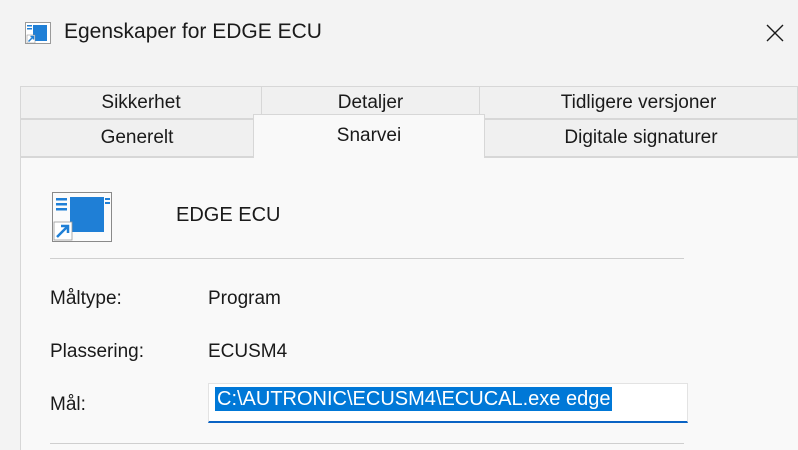 The width and height of the screenshot is (798, 450). What do you see at coordinates (248, 351) in the screenshot?
I see `location-value: ECUSM4` at bounding box center [248, 351].